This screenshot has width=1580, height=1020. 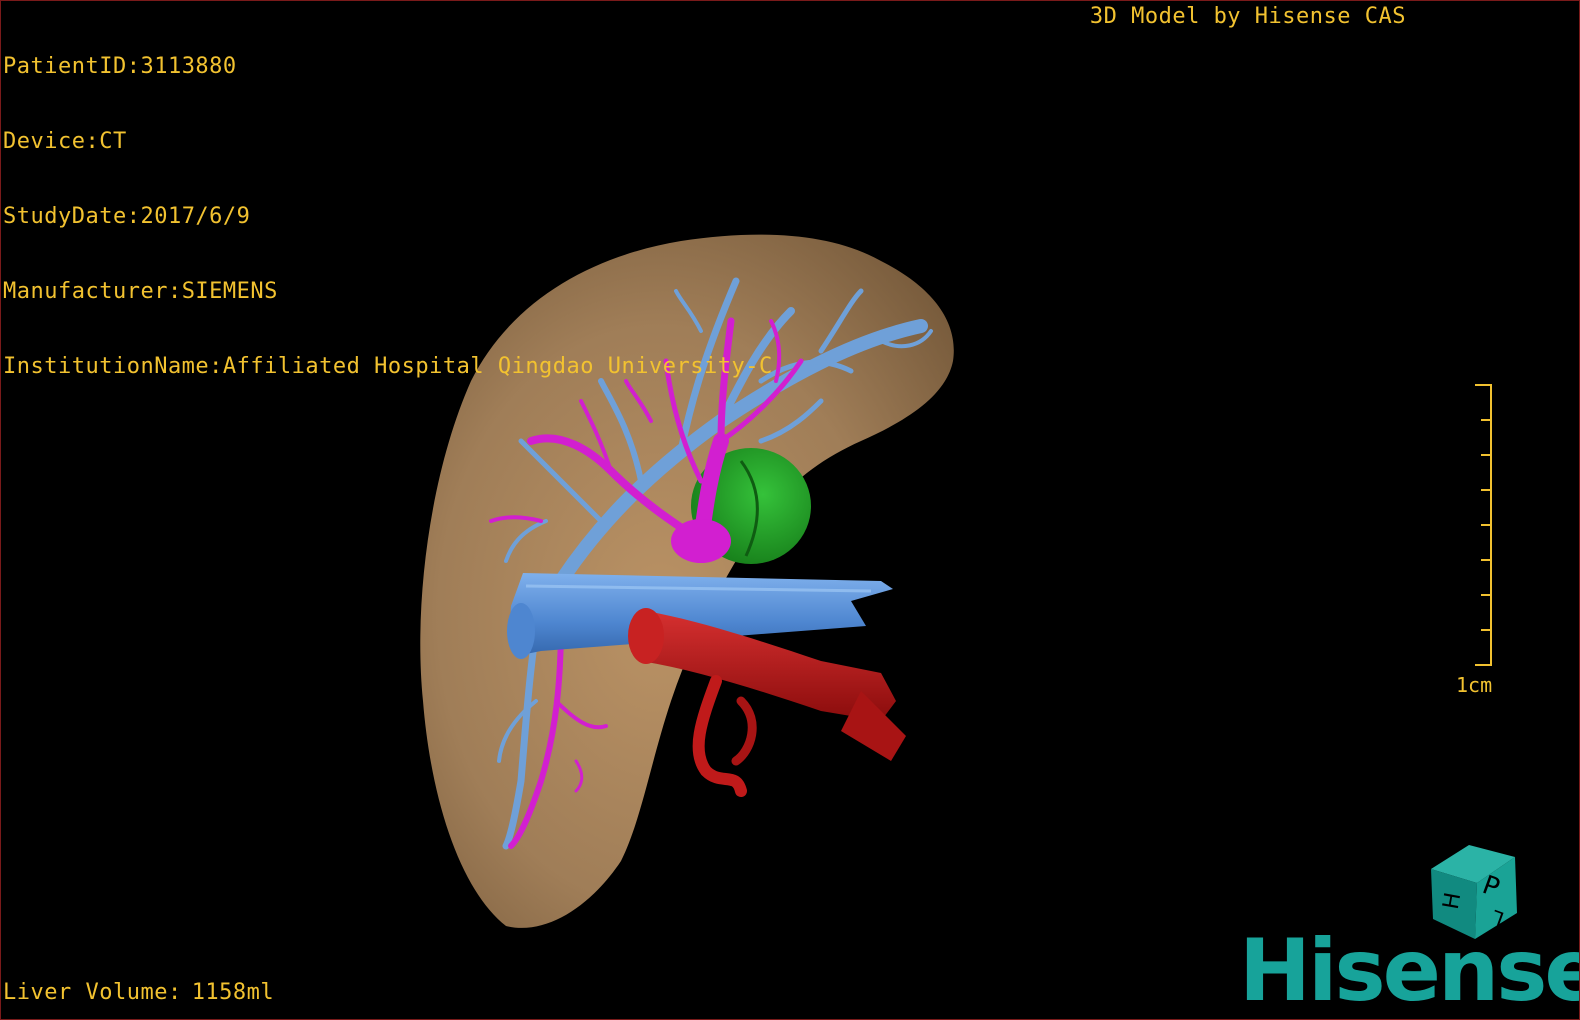 I want to click on liver-volume-value: 1158ml, so click(x=233, y=992).